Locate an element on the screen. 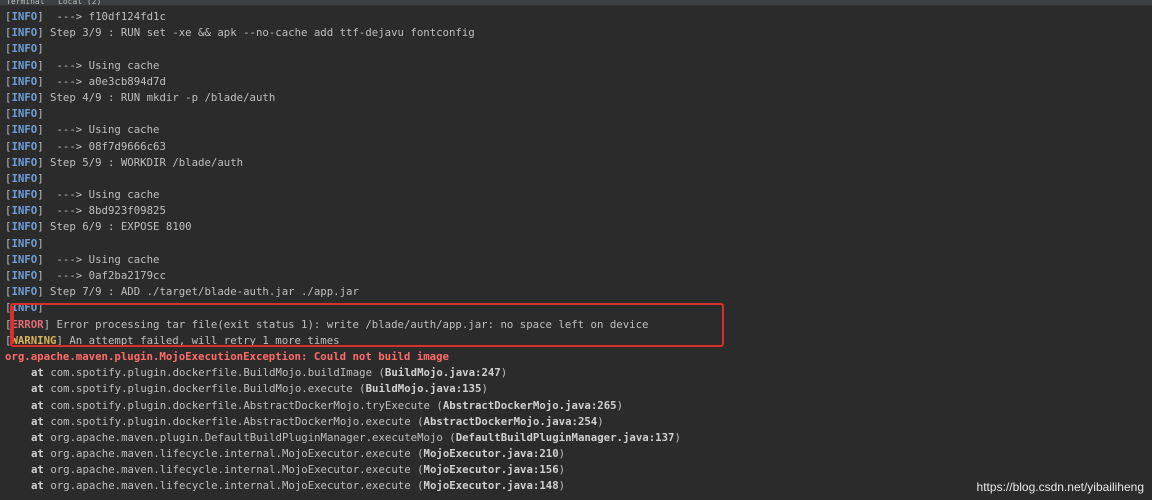 The height and width of the screenshot is (500, 1152). stack-frame-location: AbstractDockerMojo.java:254 is located at coordinates (511, 421).